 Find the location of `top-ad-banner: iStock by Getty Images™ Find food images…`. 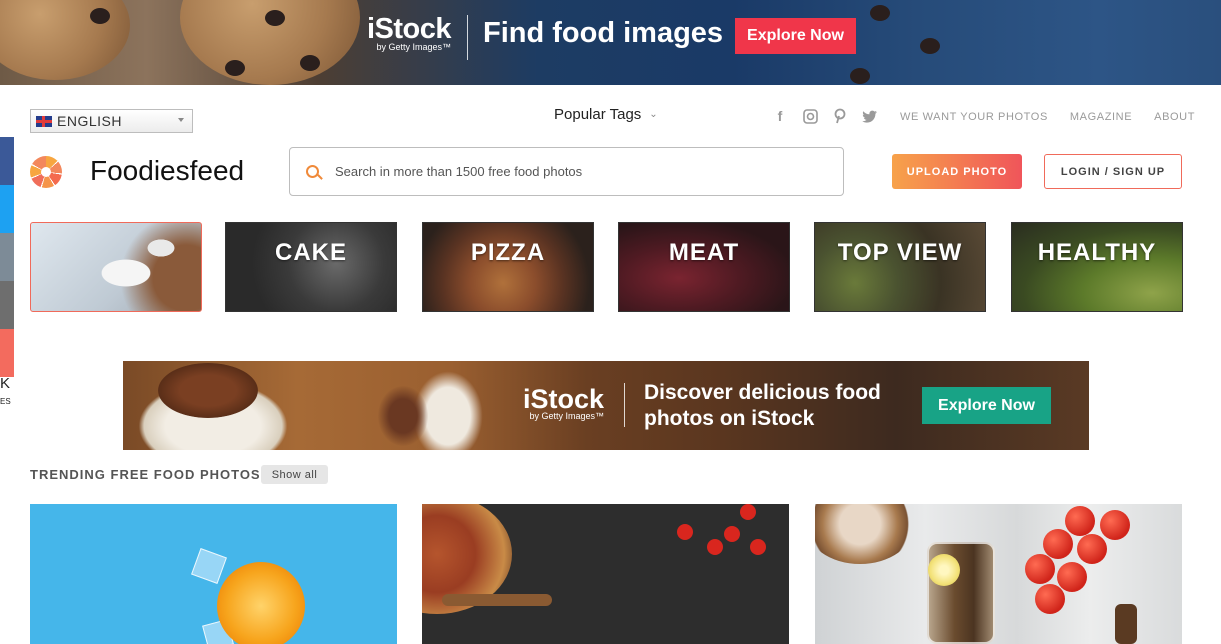

top-ad-banner: iStock by Getty Images™ Find food images… is located at coordinates (610, 42).